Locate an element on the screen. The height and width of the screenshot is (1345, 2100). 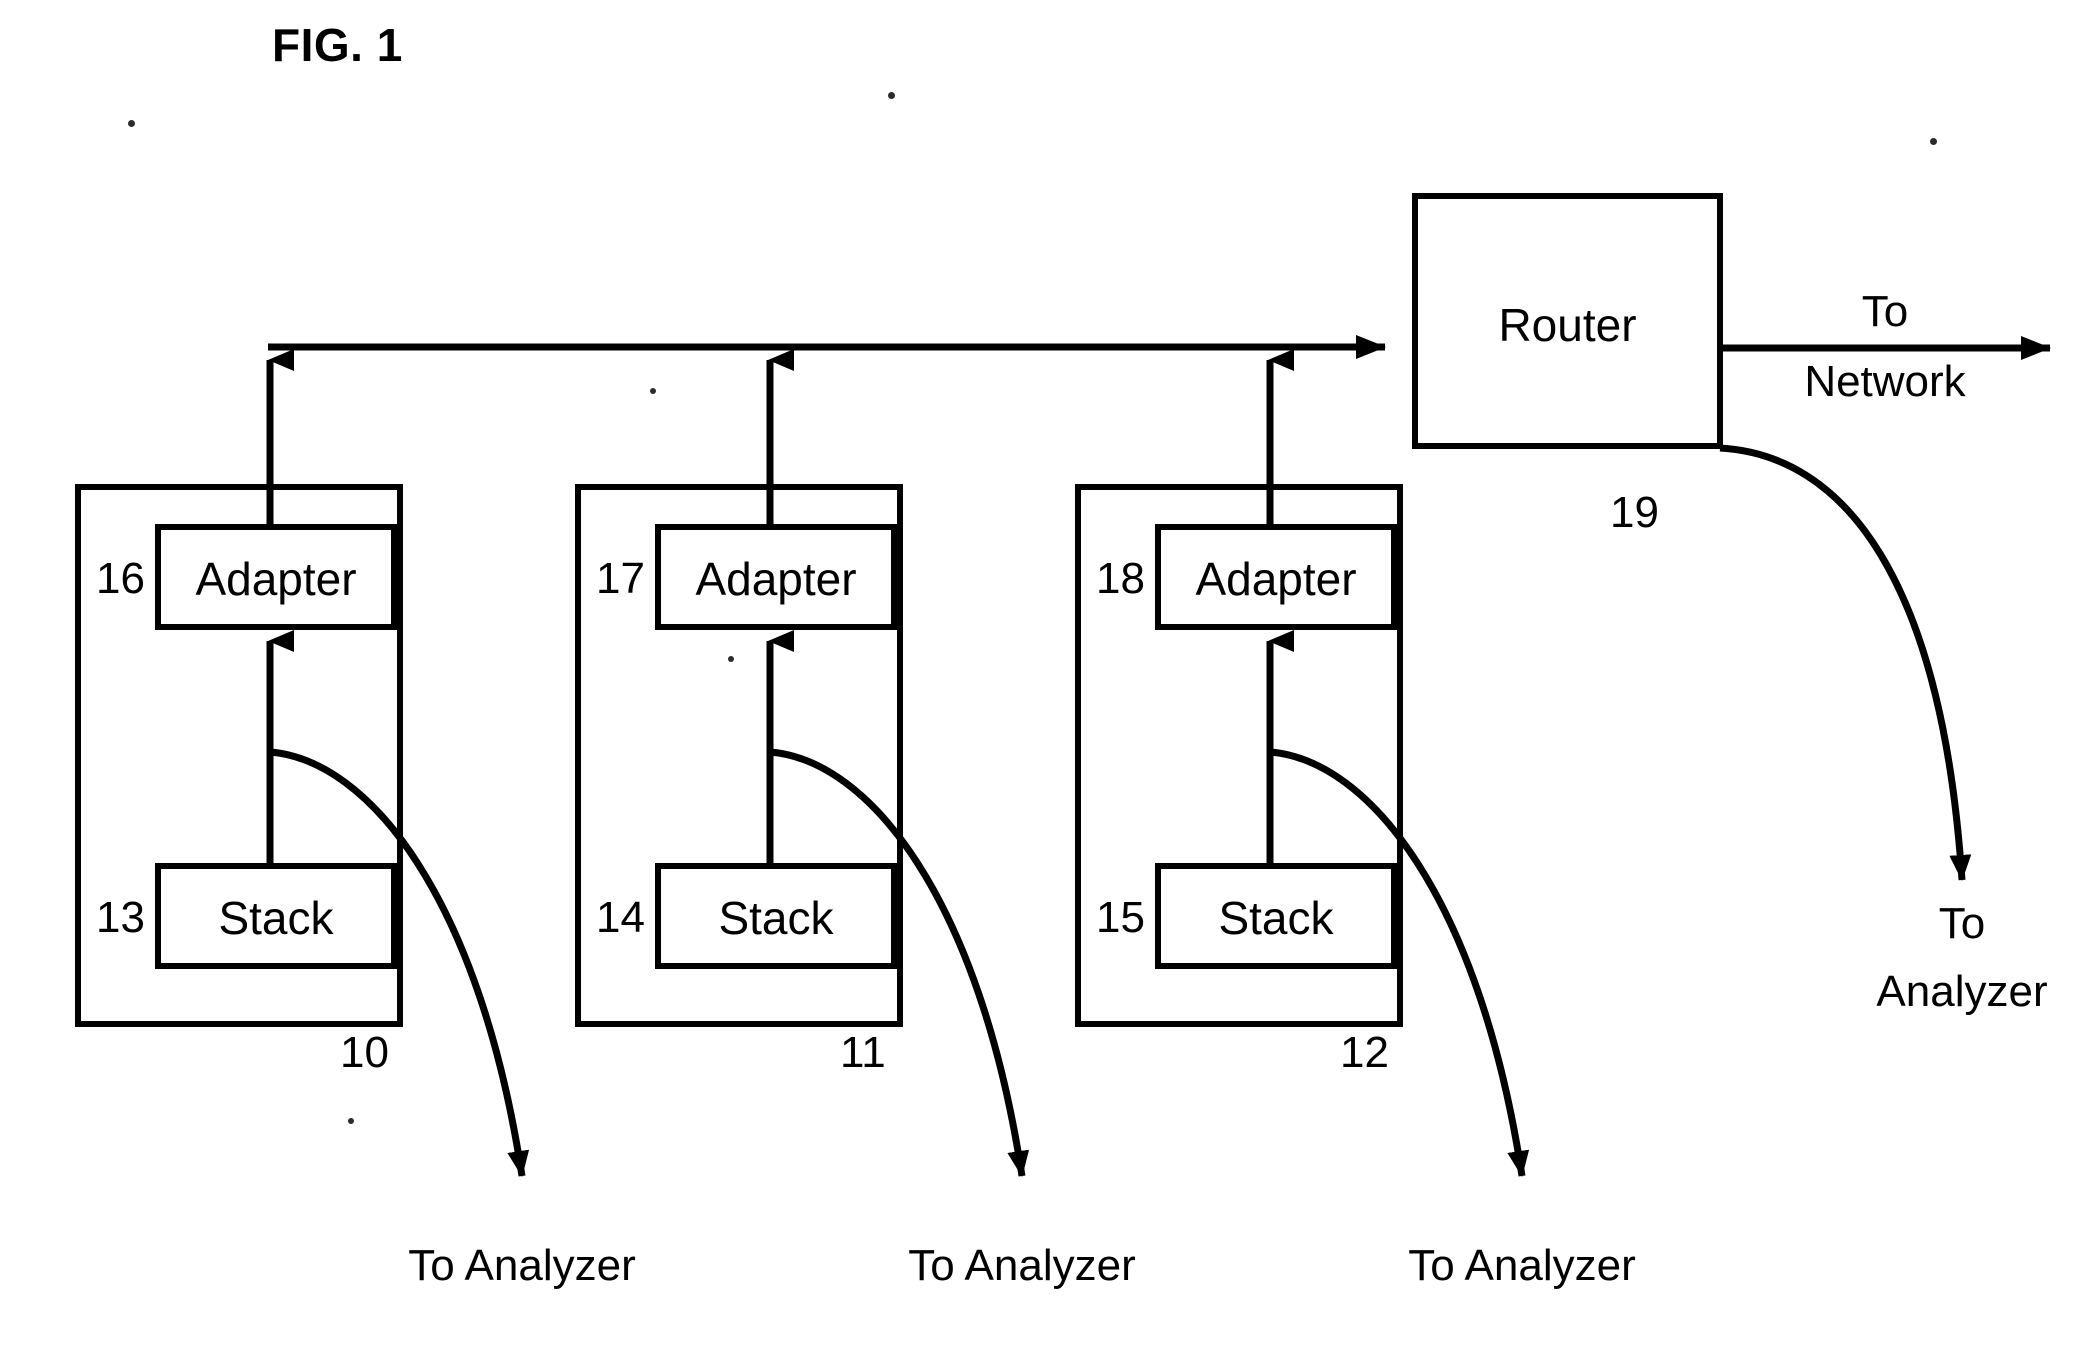
adapter-ref-2: 17 is located at coordinates (620, 578).